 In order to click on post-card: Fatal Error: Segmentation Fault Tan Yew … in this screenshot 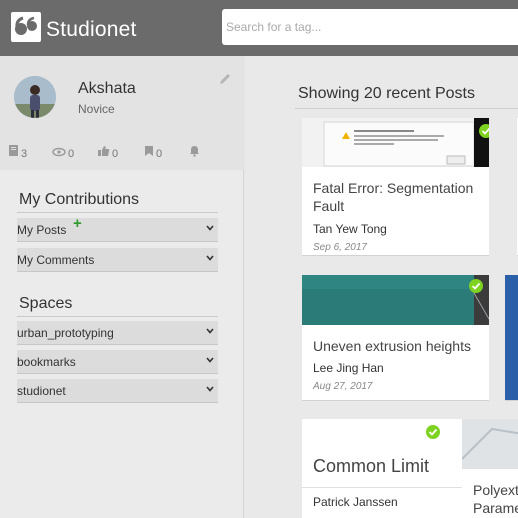, I will do `click(395, 187)`.